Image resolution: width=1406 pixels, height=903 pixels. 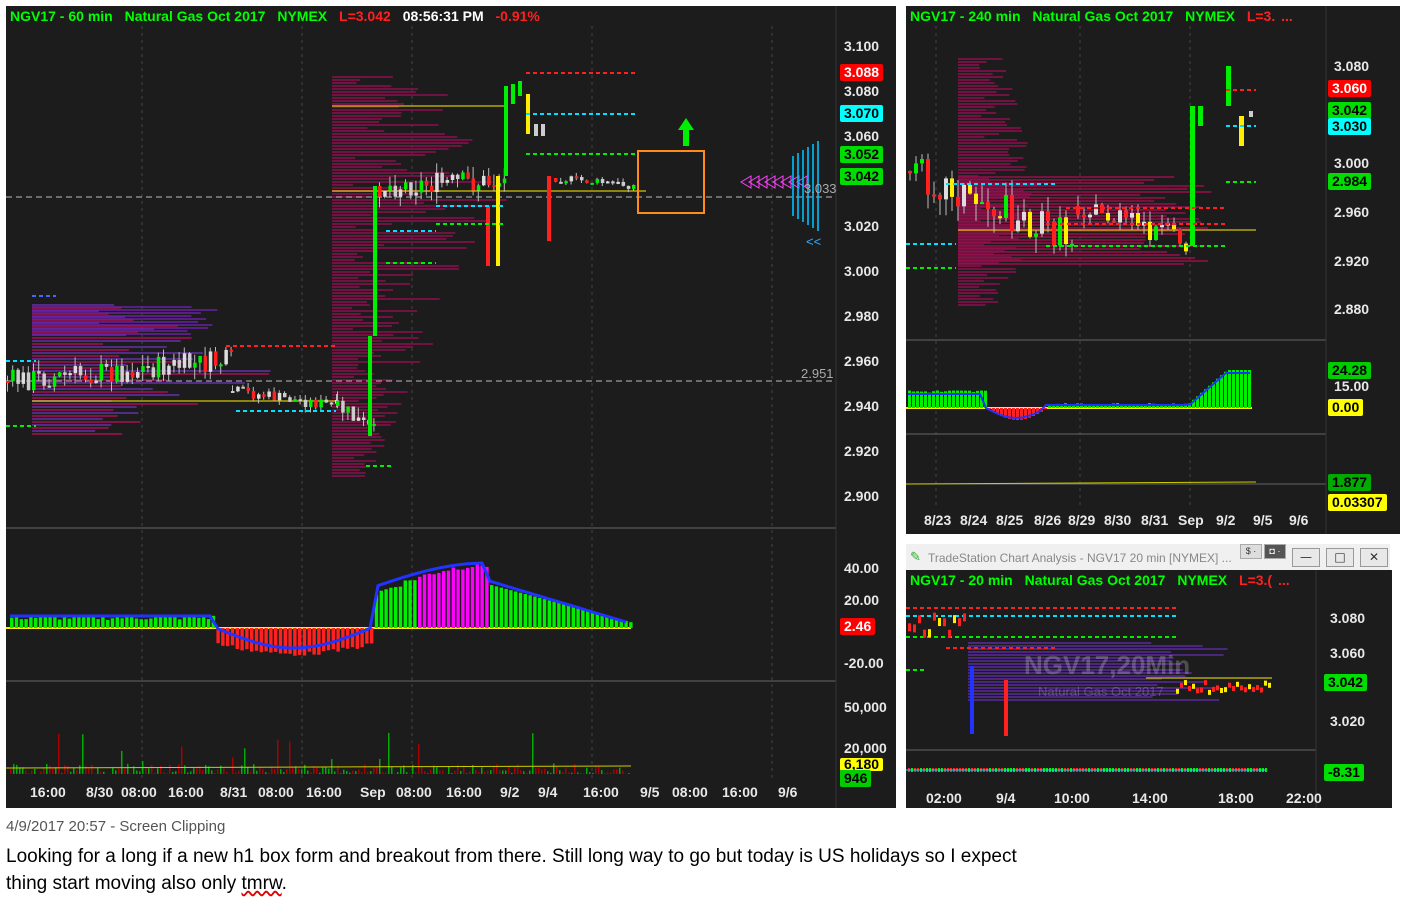 What do you see at coordinates (862, 406) in the screenshot?
I see `price-axis-label: 2.940` at bounding box center [862, 406].